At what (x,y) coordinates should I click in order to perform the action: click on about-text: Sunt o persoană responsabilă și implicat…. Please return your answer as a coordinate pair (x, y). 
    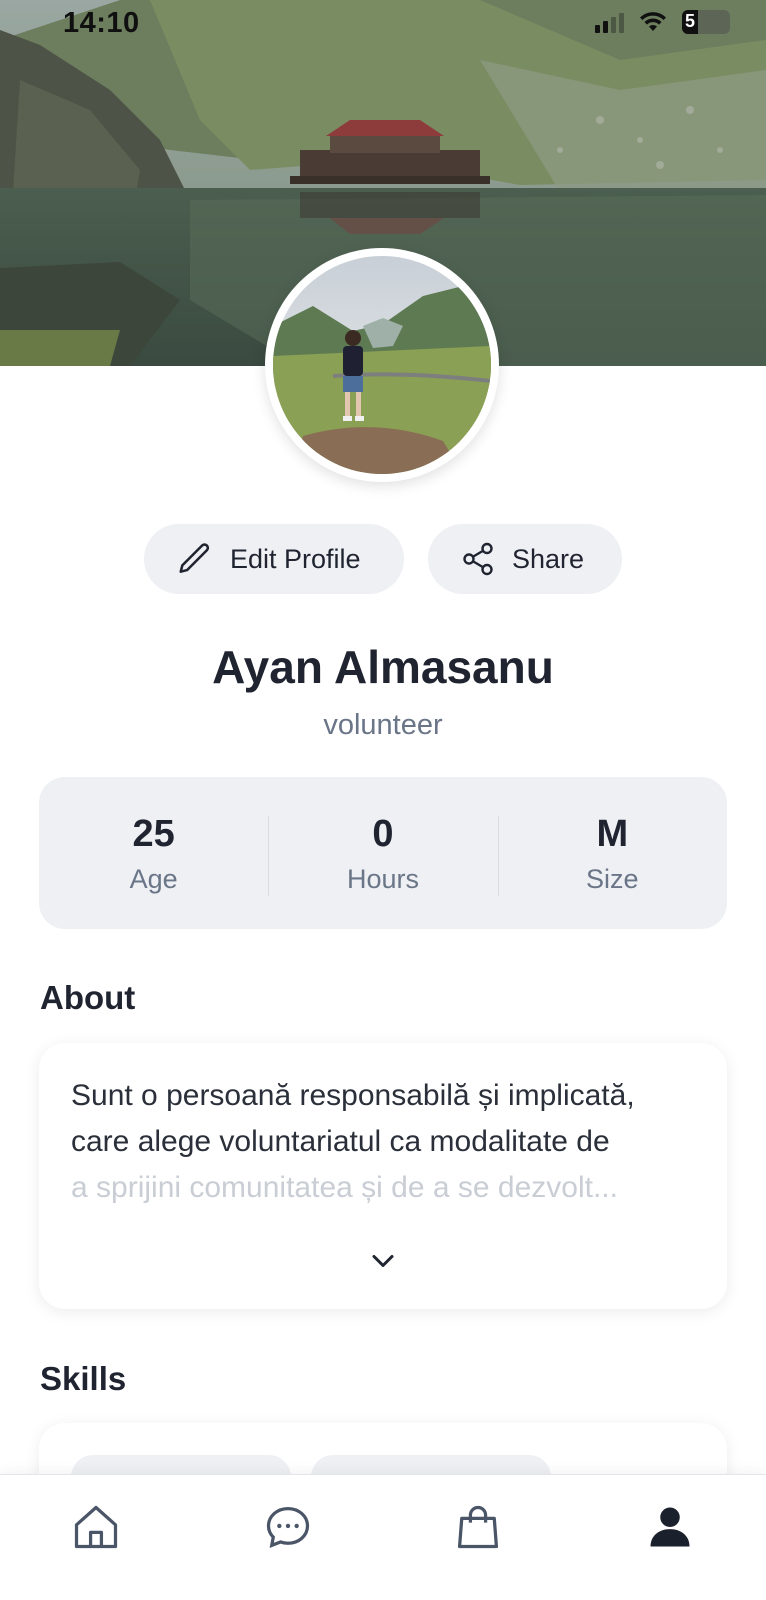
    Looking at the image, I should click on (383, 1142).